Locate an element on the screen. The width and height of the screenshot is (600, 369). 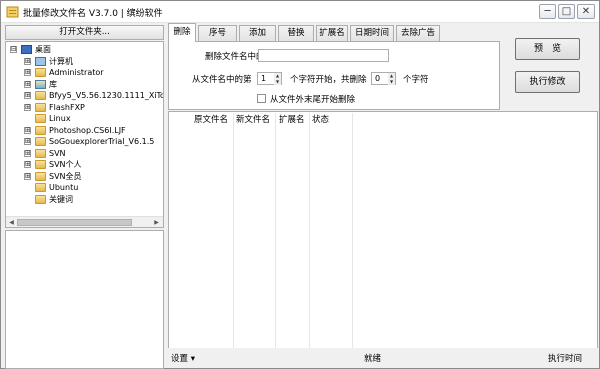
remove-in-name-label: 删除文件名中的 is located at coordinates (235, 57).